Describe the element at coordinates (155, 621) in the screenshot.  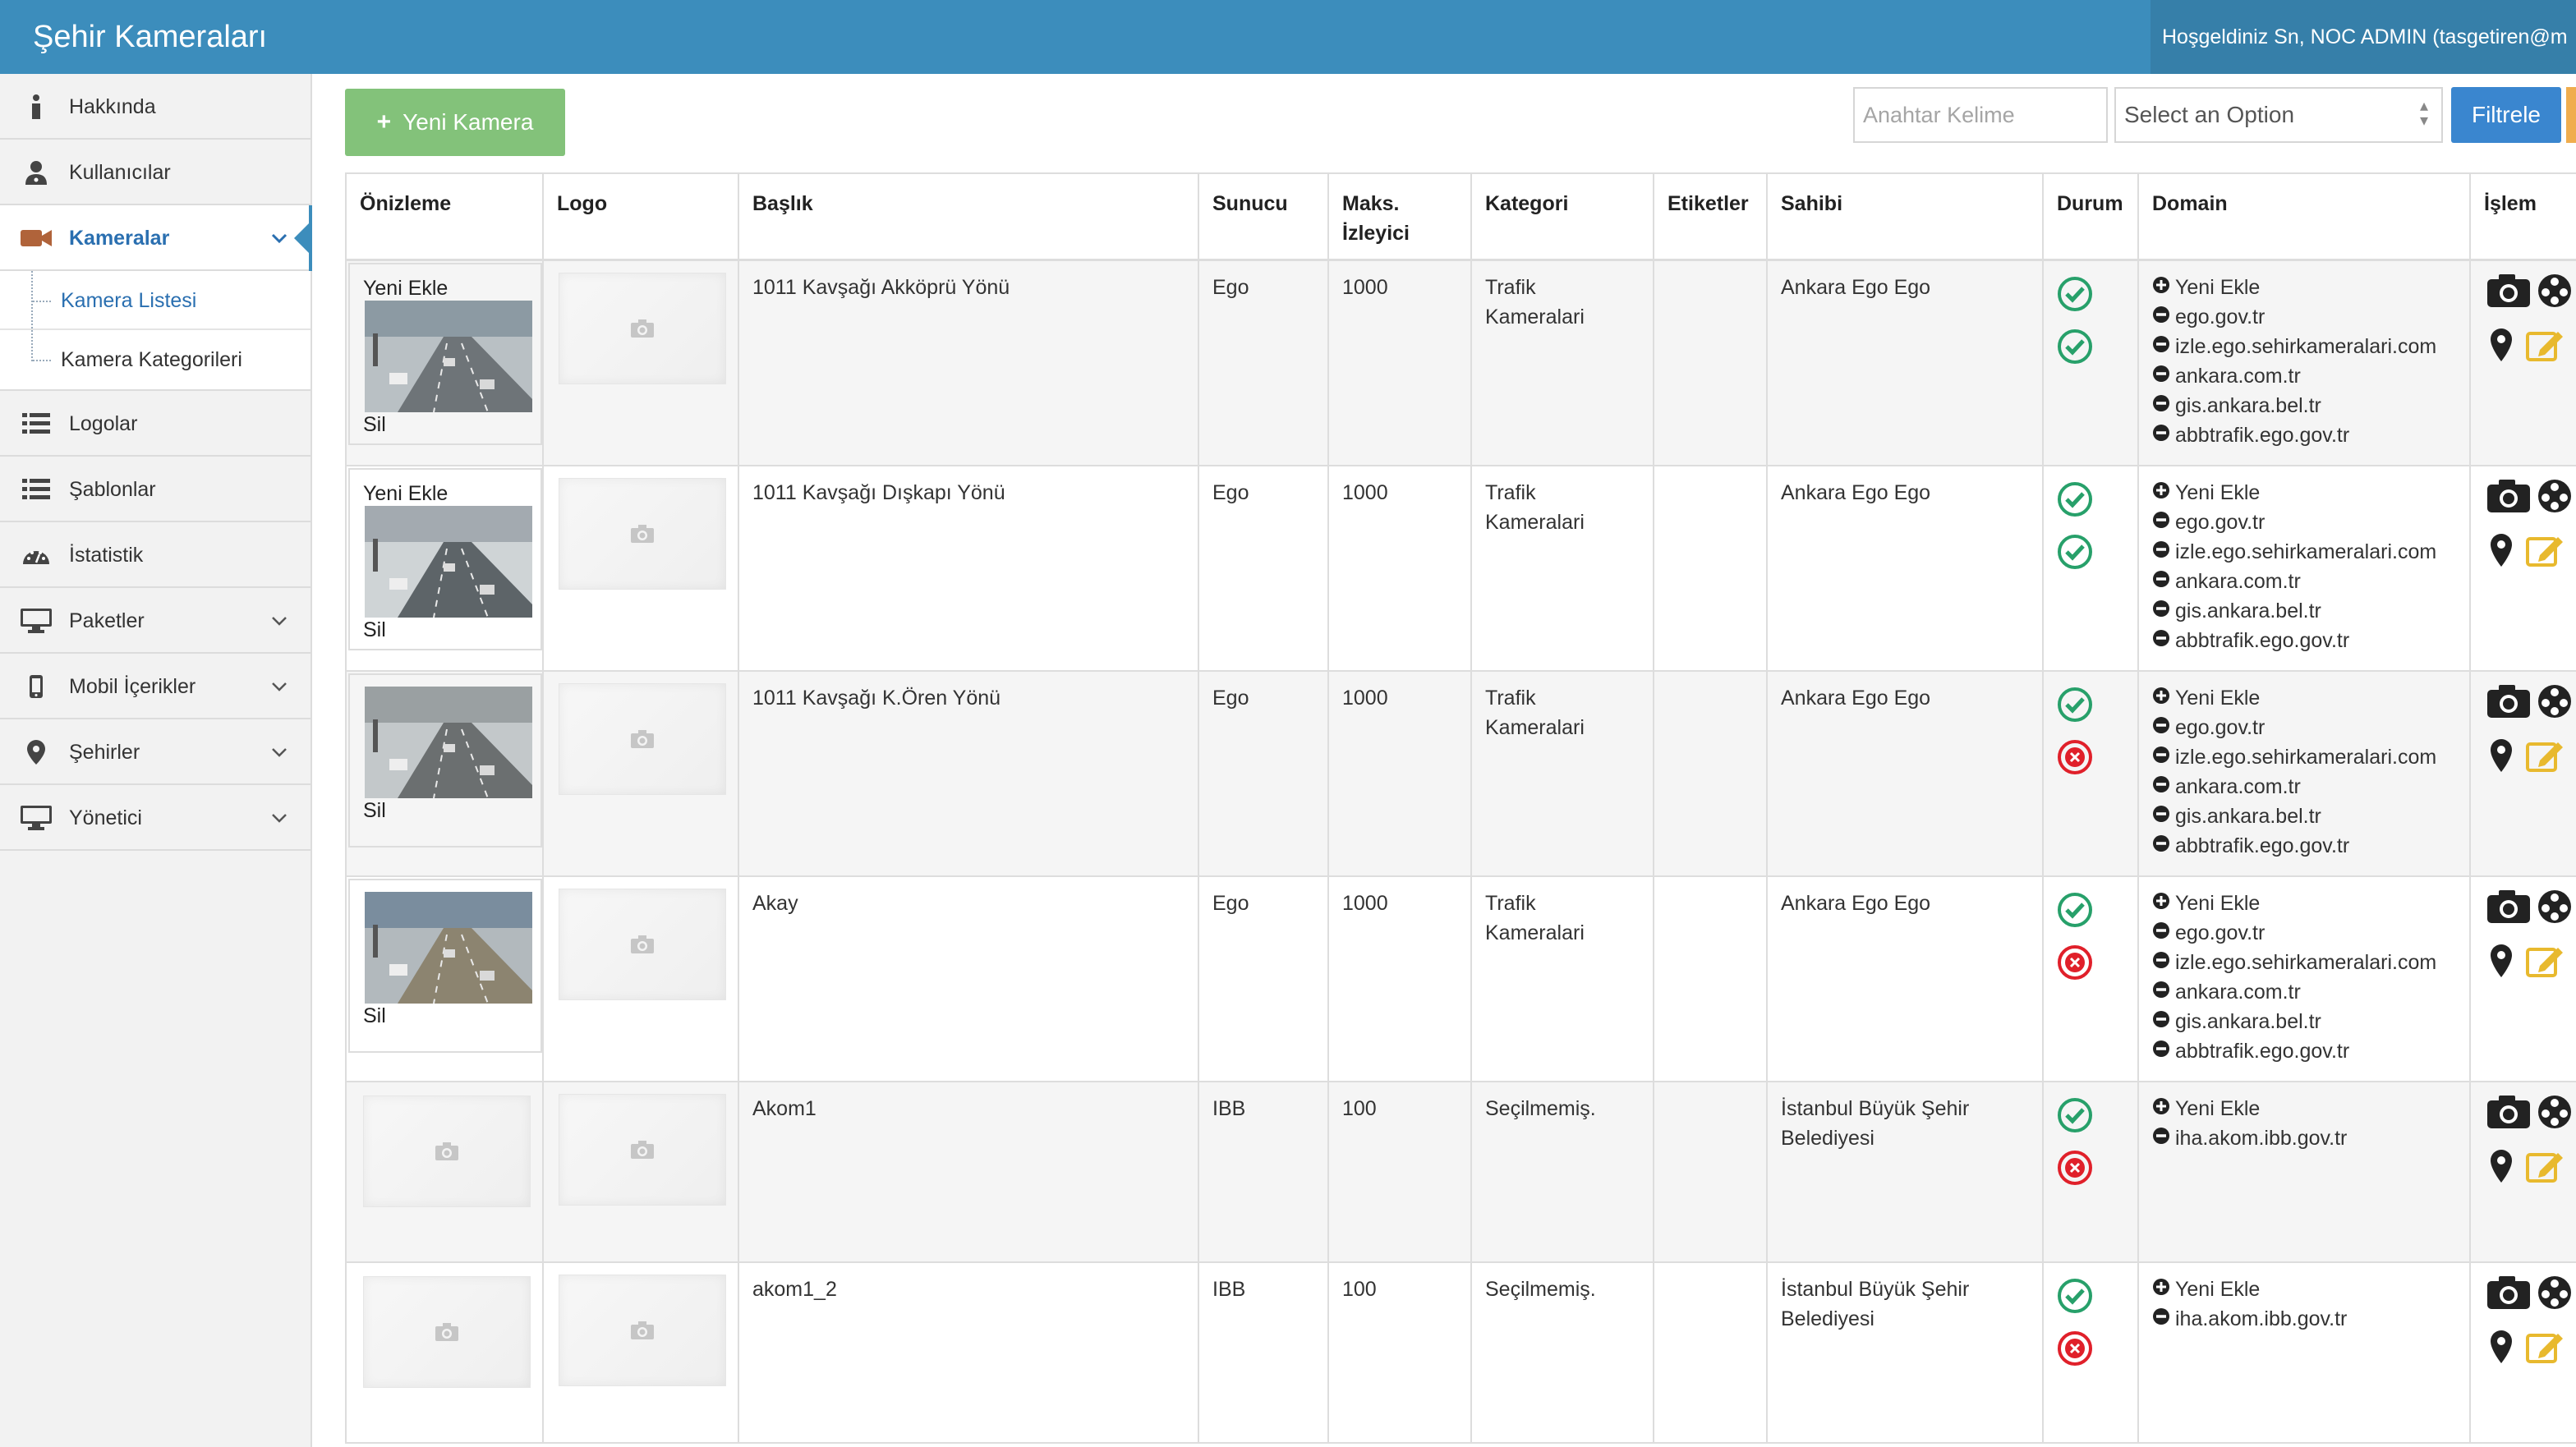
I see `sidebar-item-paketler: Paketler` at that location.